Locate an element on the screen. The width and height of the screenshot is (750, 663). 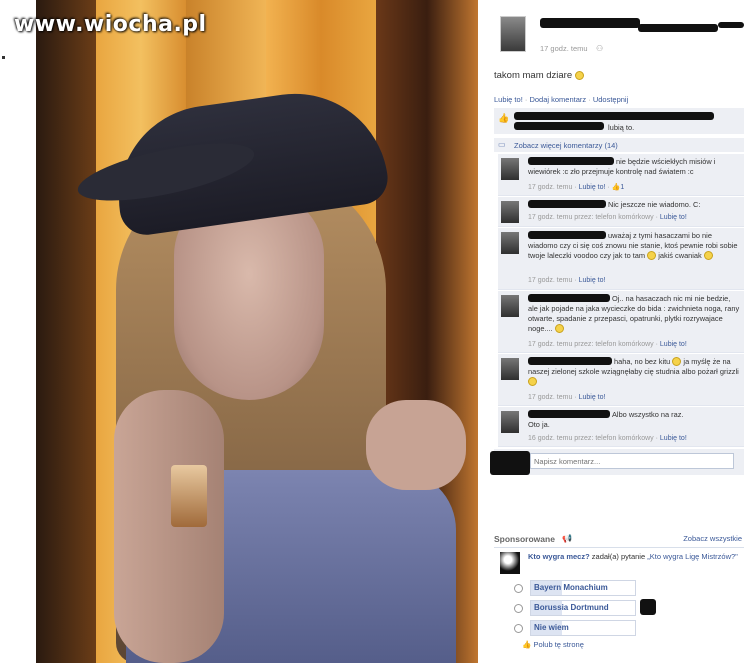
soccer-ball-avatar is located at coordinates (510, 563).